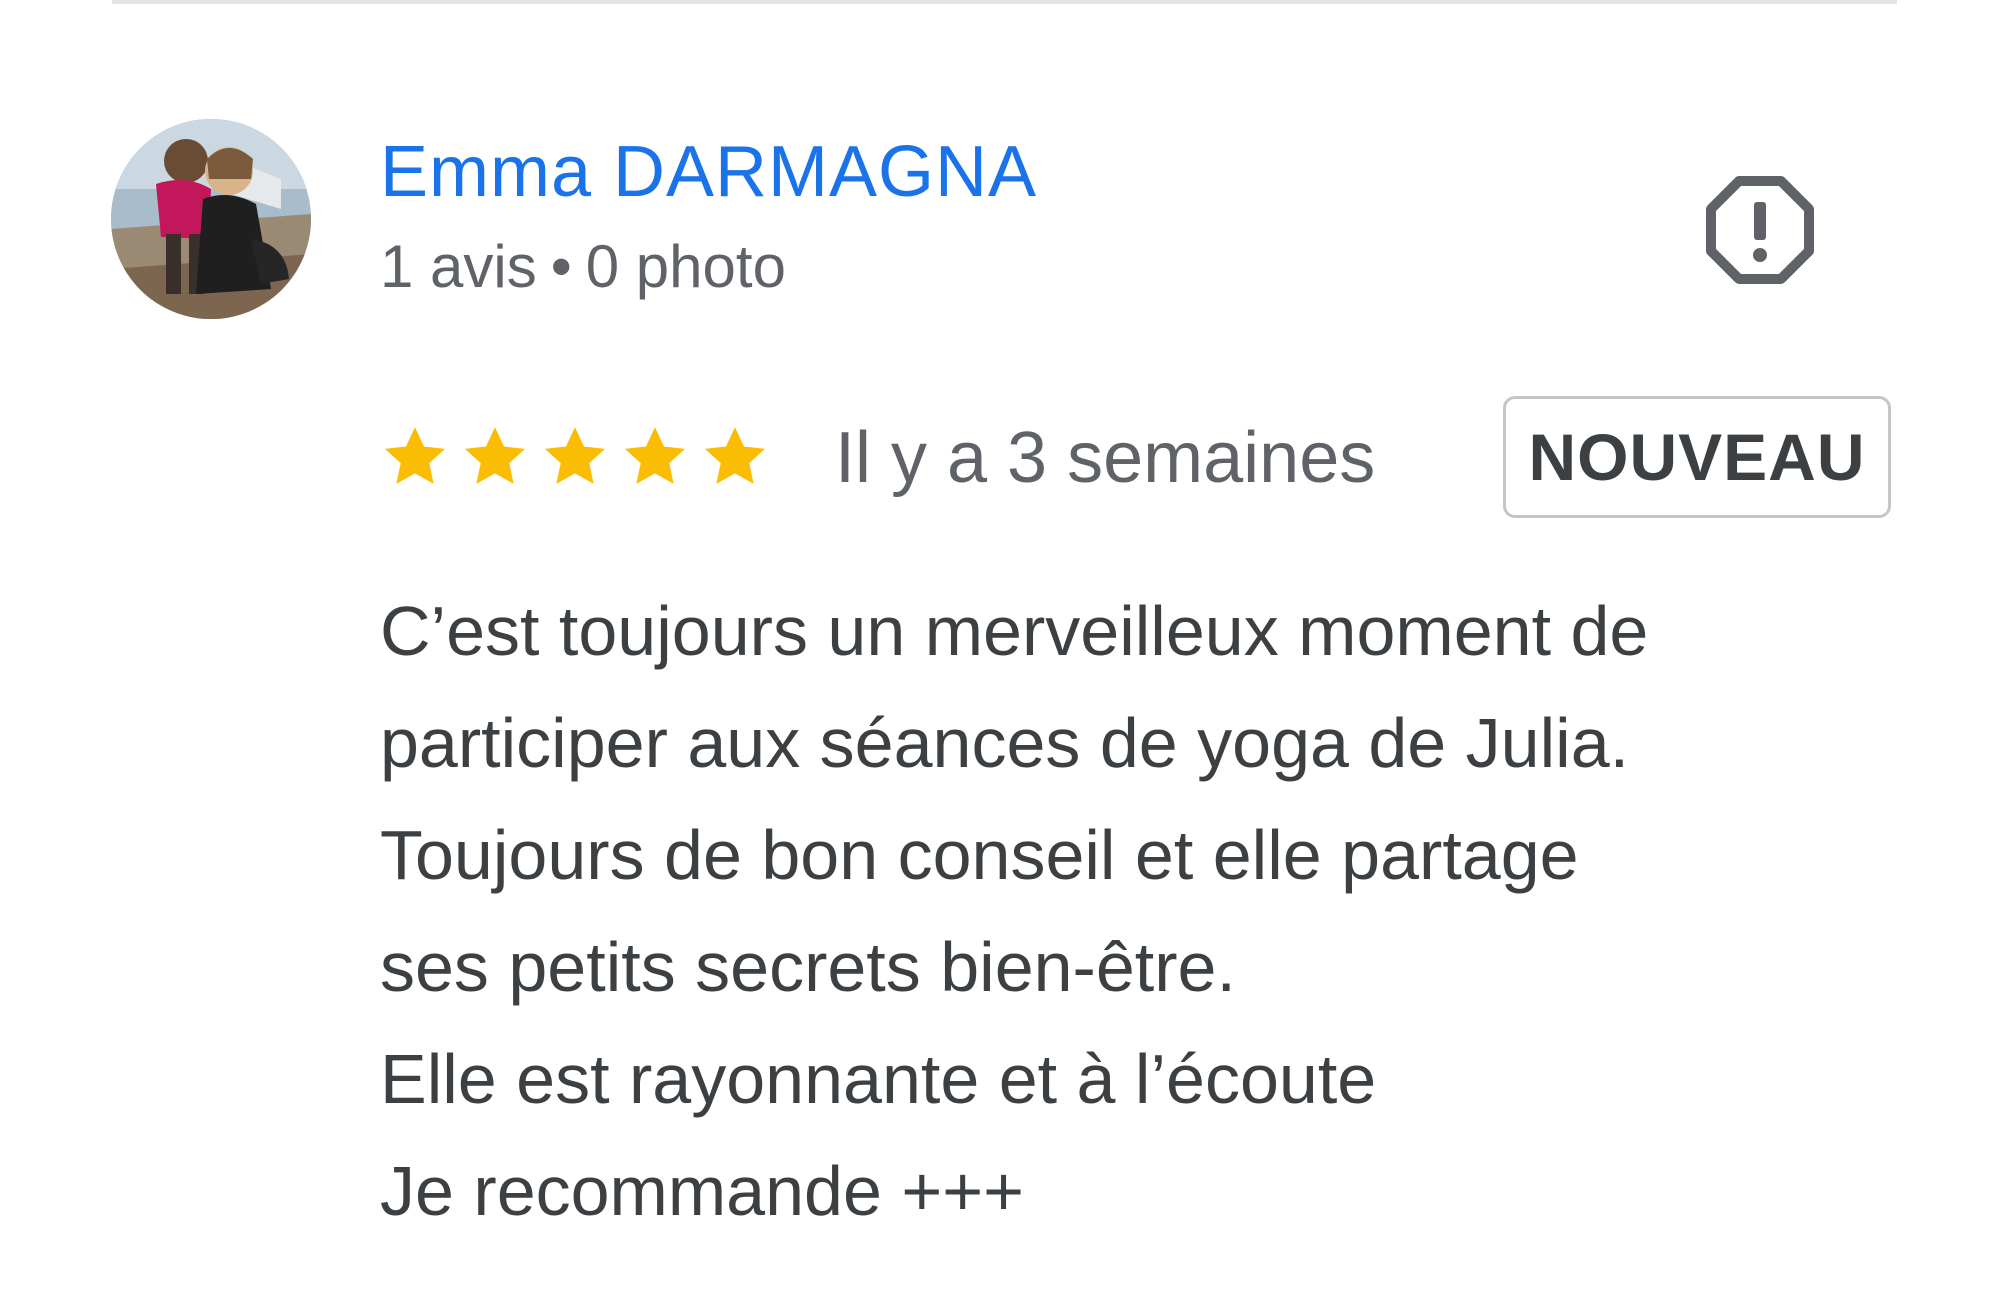  I want to click on star-rating, so click(575, 457).